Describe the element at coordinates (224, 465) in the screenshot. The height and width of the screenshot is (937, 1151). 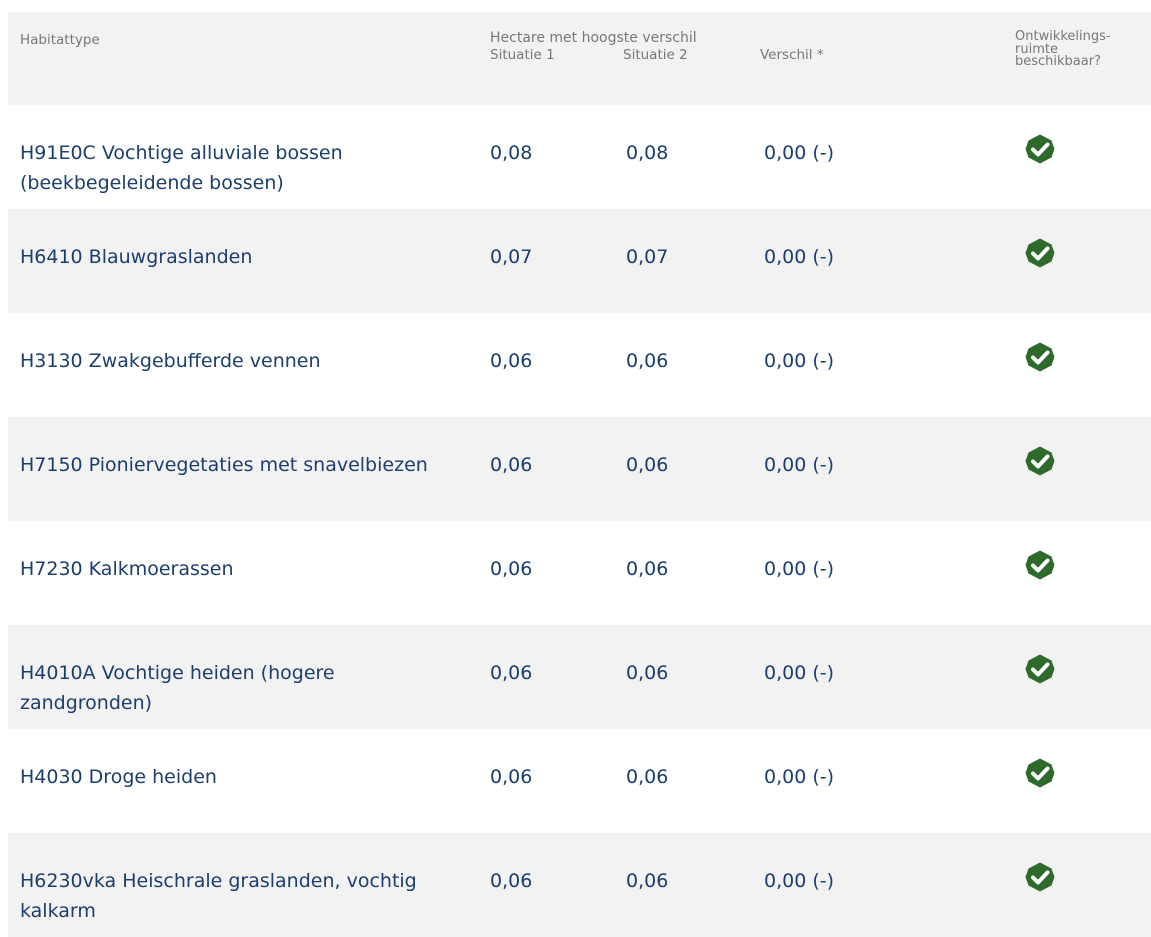
I see `habitat-name: H7150 Pioniervegetaties met snavelbiezen` at that location.